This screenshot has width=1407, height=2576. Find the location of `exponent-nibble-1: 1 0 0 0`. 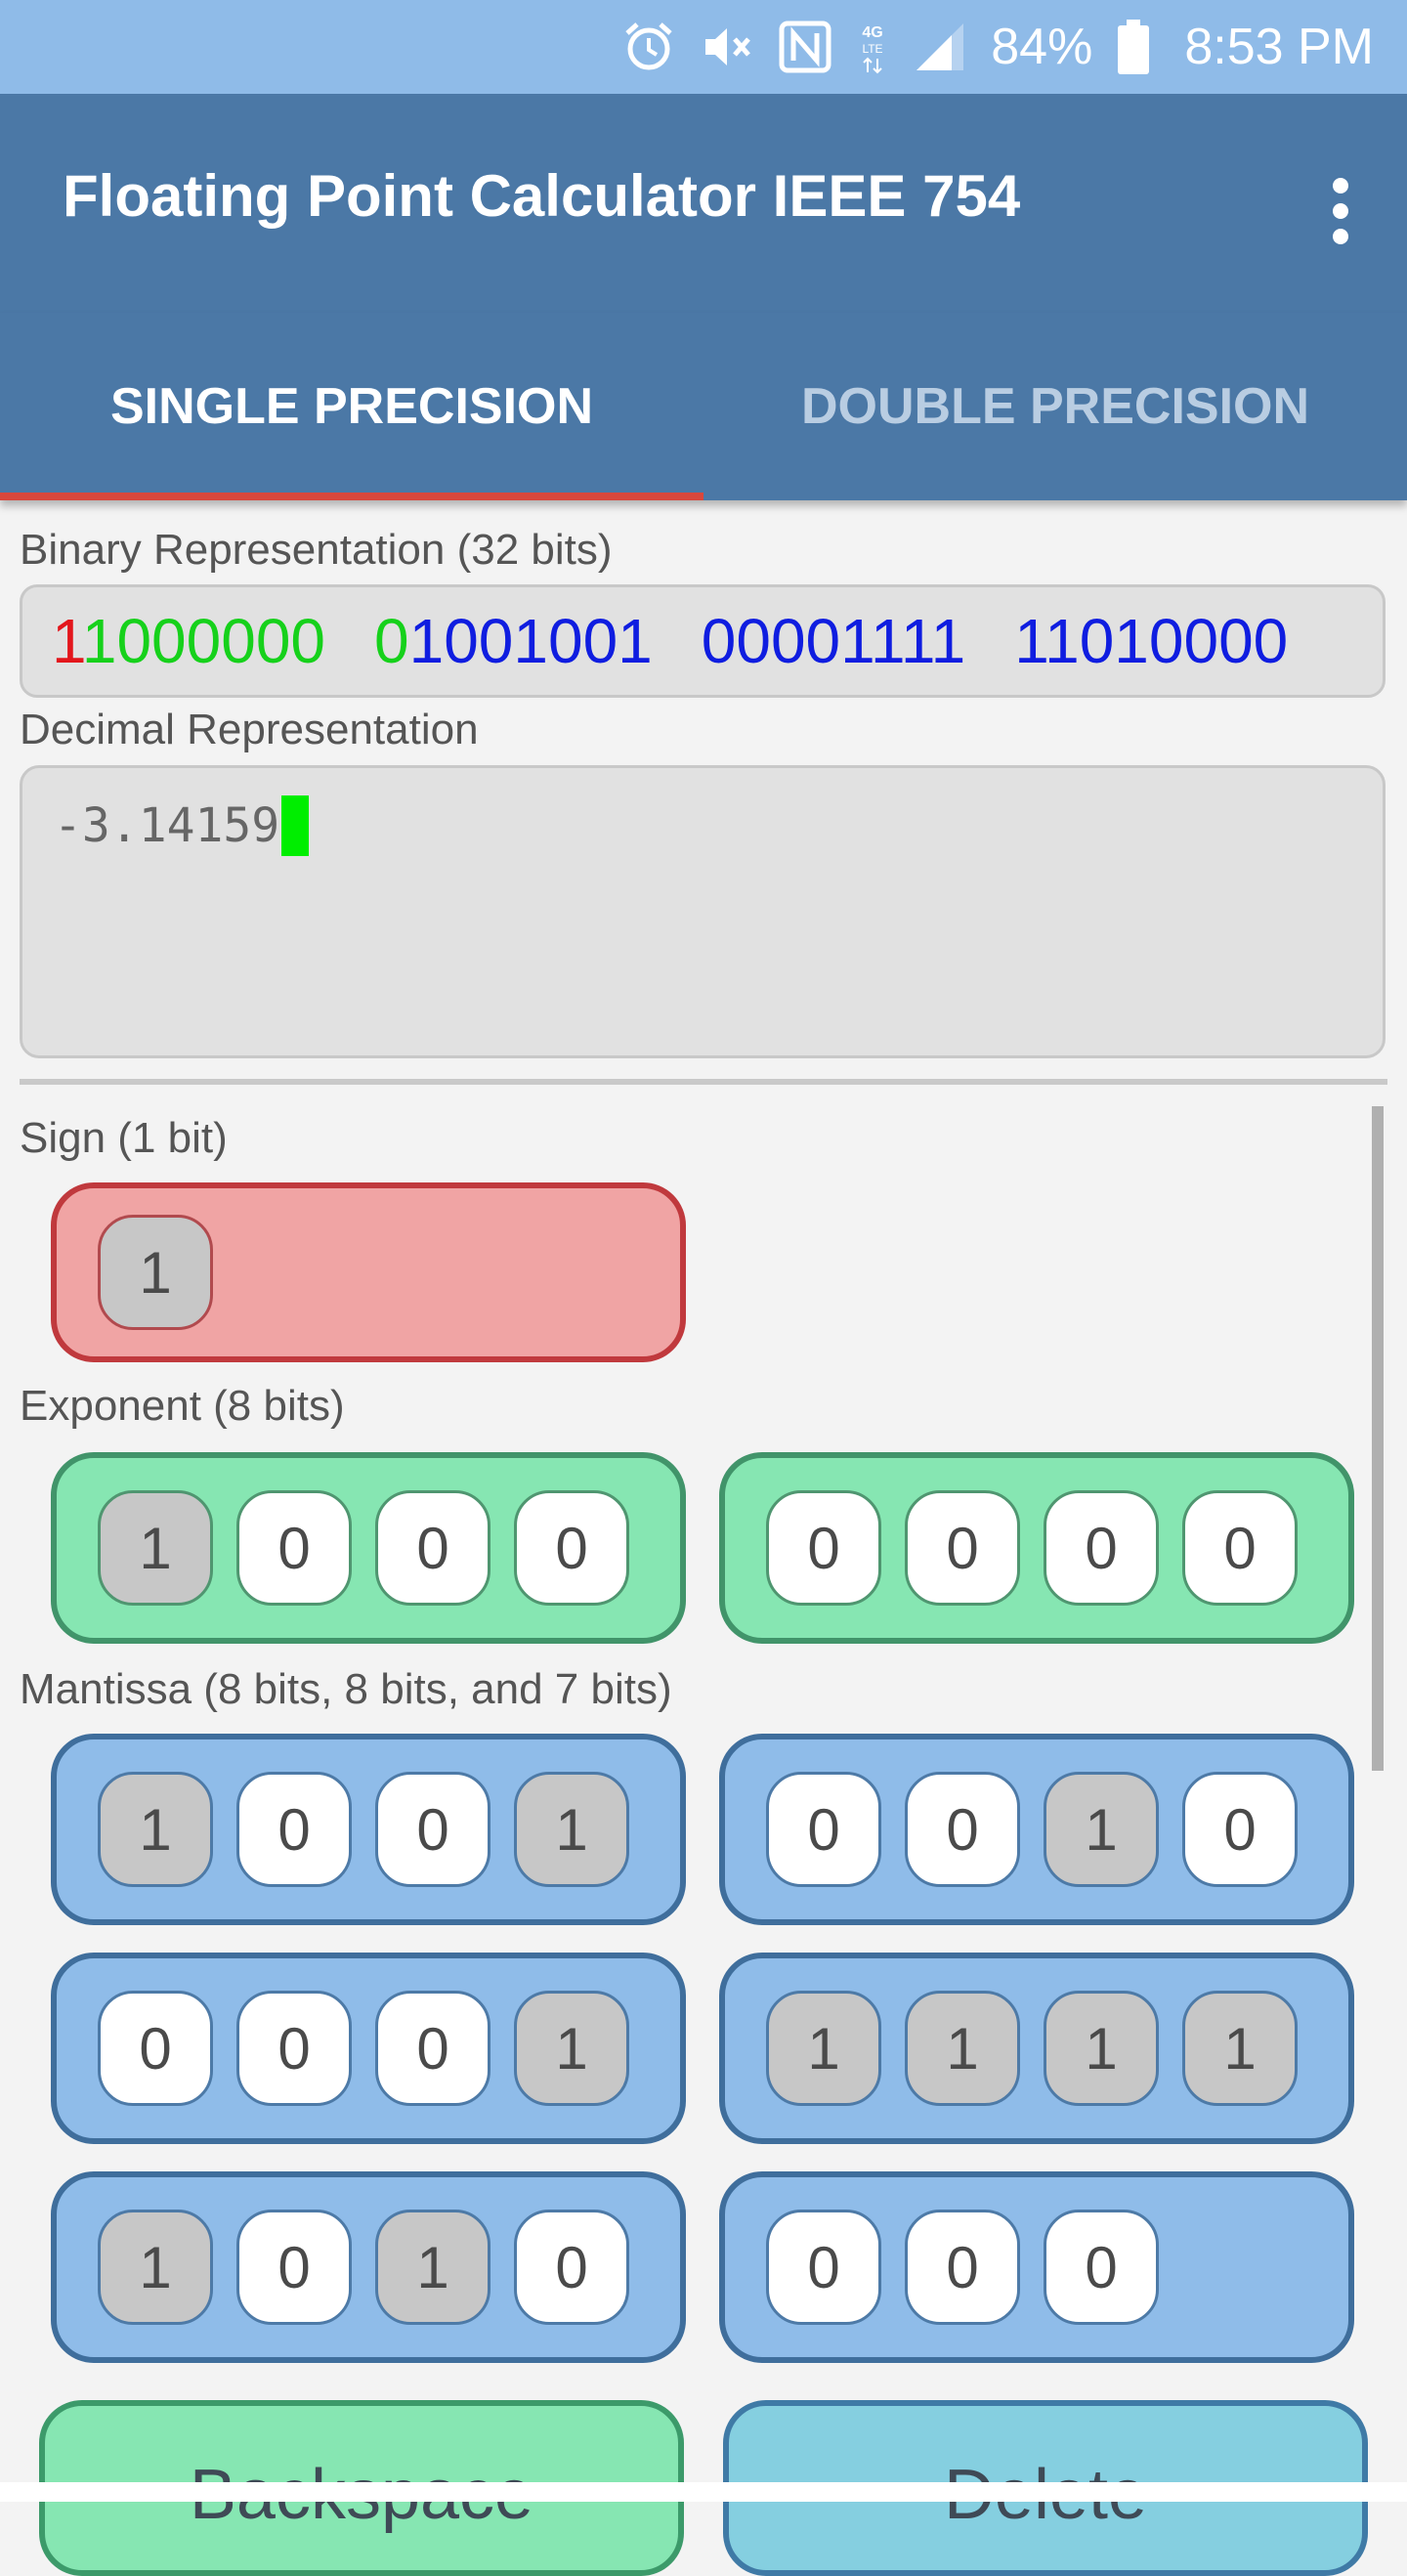

exponent-nibble-1: 1 0 0 0 is located at coordinates (368, 1548).